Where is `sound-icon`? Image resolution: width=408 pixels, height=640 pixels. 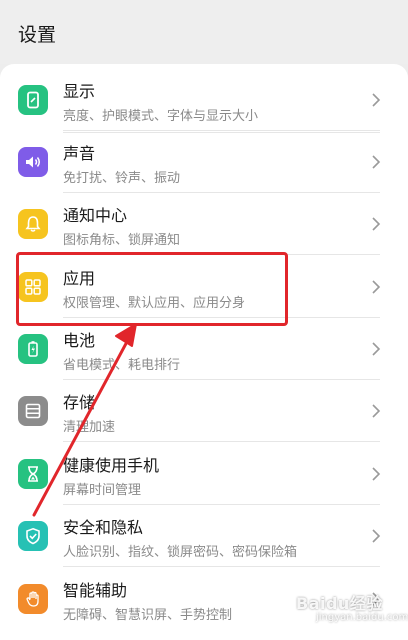 sound-icon is located at coordinates (33, 162).